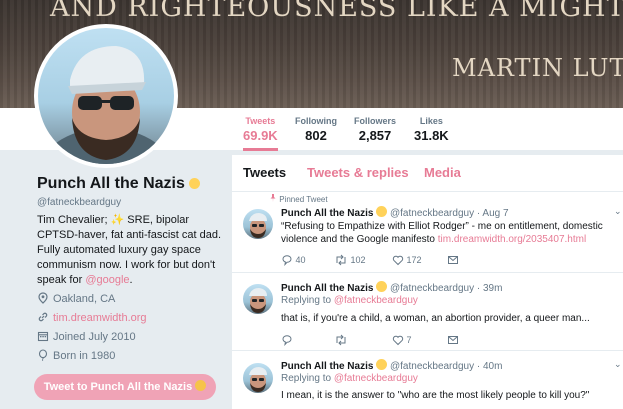  I want to click on profile-location: Oakland, CA, so click(76, 298).